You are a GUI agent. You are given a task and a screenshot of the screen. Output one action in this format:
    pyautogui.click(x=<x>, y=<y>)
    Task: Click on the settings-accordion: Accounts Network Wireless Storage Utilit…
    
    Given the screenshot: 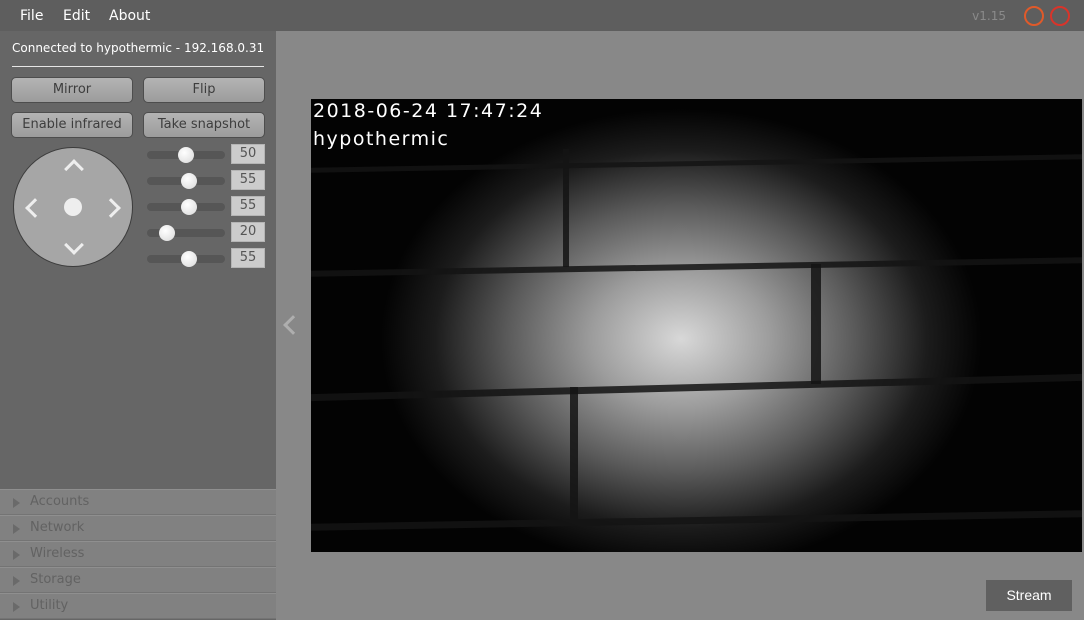 What is the action you would take?
    pyautogui.click(x=138, y=554)
    